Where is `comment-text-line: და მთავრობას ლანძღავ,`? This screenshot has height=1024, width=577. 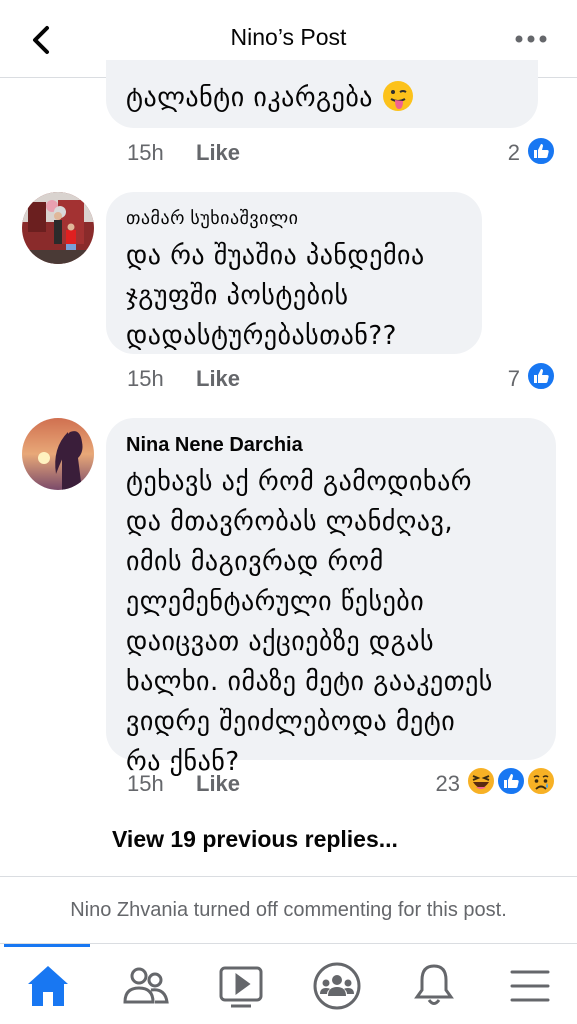
comment-text-line: და მთავრობას ლანძღავ, is located at coordinates (290, 522).